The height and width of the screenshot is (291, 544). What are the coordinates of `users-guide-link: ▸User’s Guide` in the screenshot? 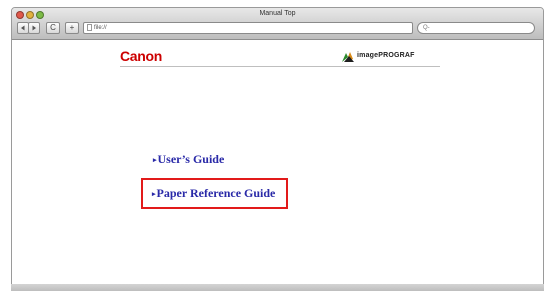 It's located at (188, 159).